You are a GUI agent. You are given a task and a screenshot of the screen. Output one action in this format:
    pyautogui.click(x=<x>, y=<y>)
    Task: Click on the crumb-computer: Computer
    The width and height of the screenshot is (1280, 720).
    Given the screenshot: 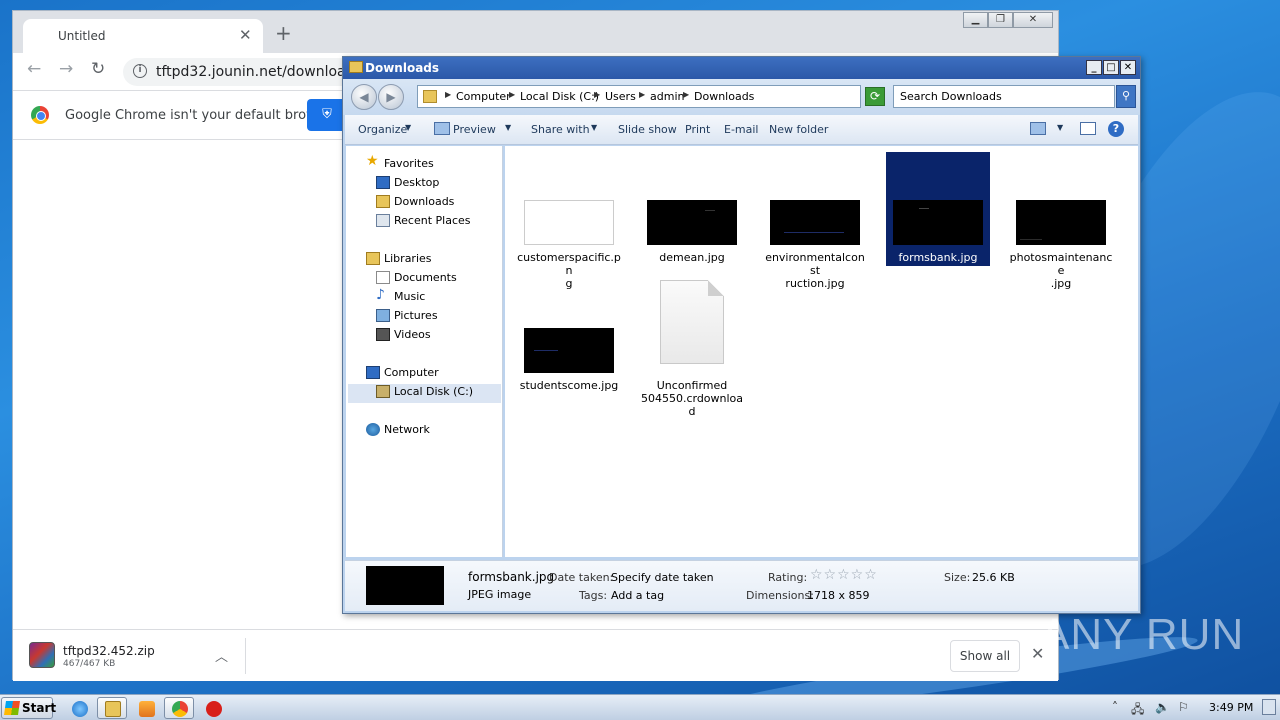 What is the action you would take?
    pyautogui.click(x=483, y=96)
    